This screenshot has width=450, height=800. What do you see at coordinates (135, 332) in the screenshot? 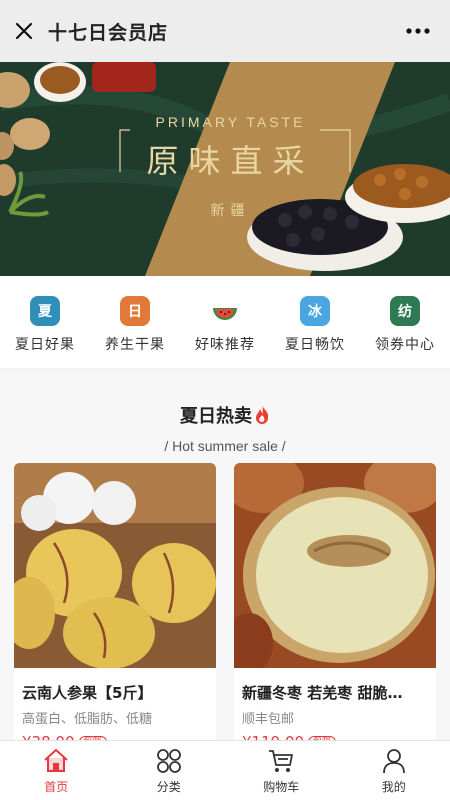
I see `nav-item-dried-nuts: 日 养生干果` at bounding box center [135, 332].